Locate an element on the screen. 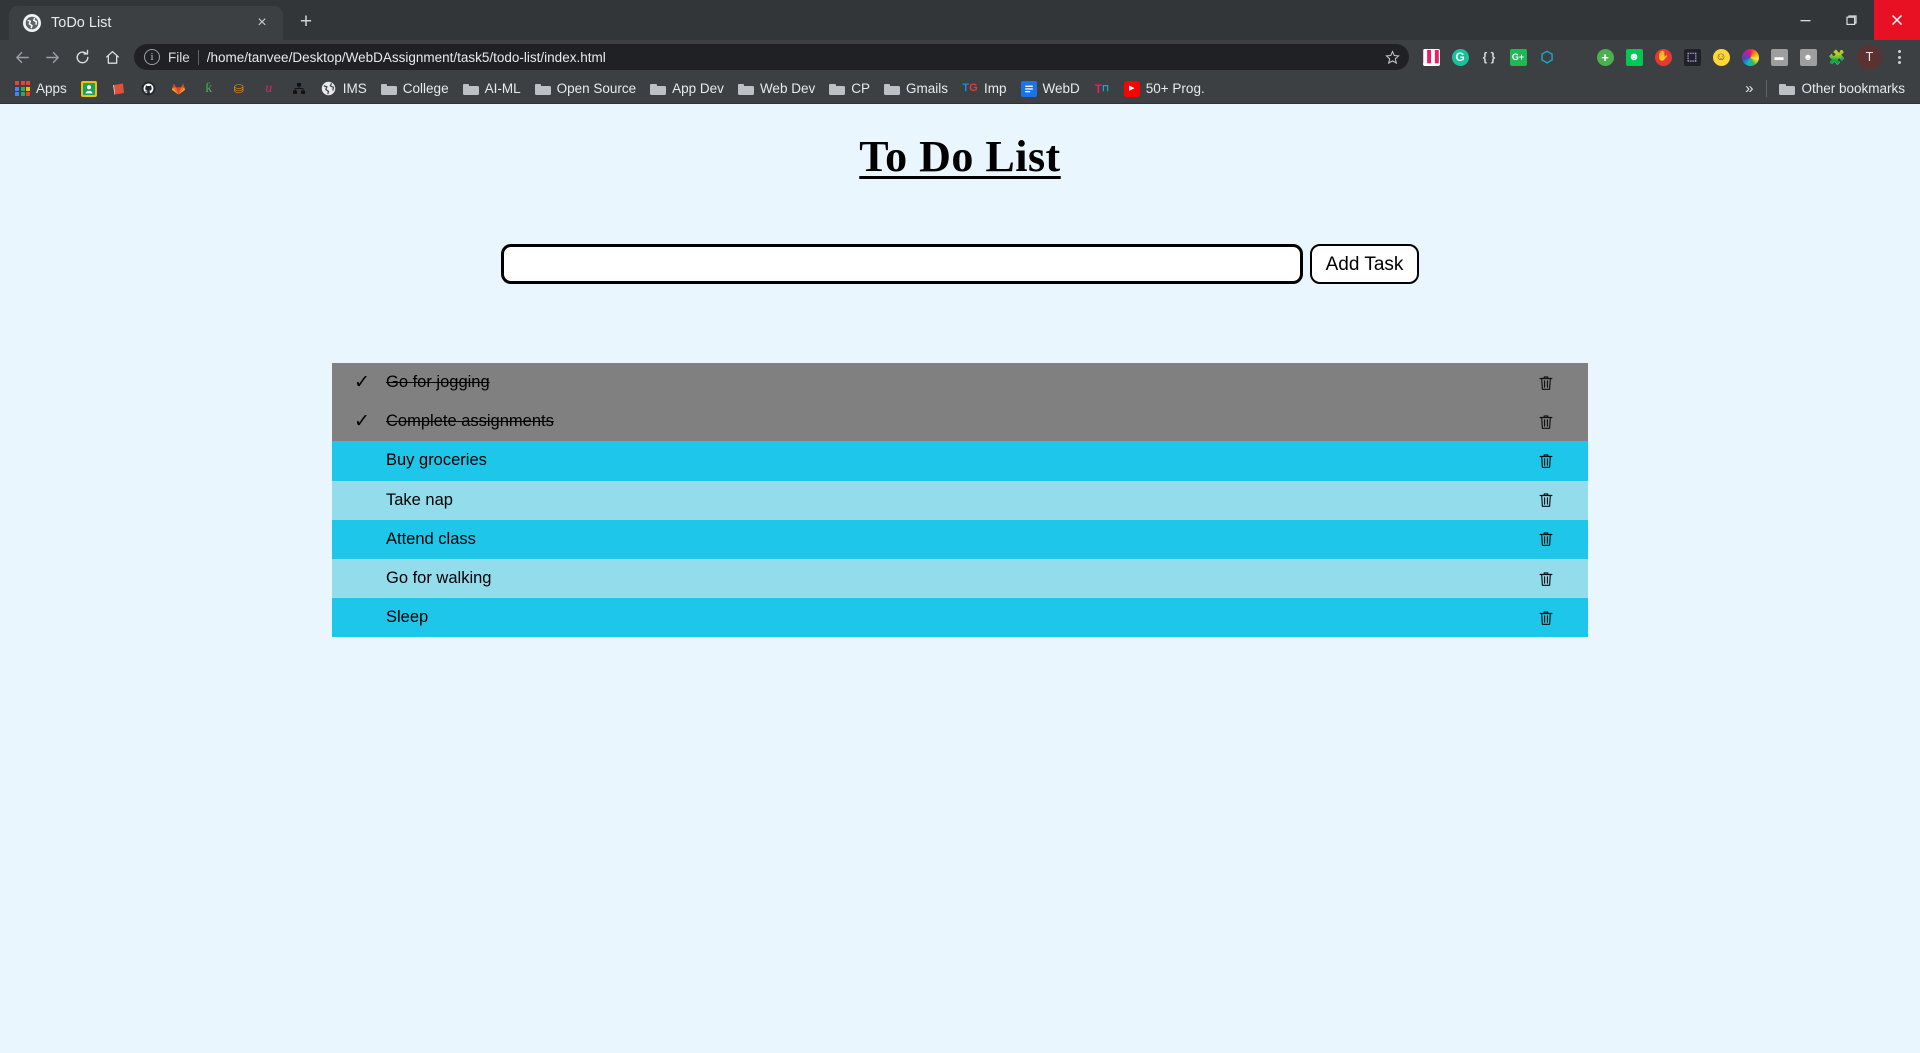 The image size is (1920, 1053). green-script-icon: ƙ is located at coordinates (209, 88).